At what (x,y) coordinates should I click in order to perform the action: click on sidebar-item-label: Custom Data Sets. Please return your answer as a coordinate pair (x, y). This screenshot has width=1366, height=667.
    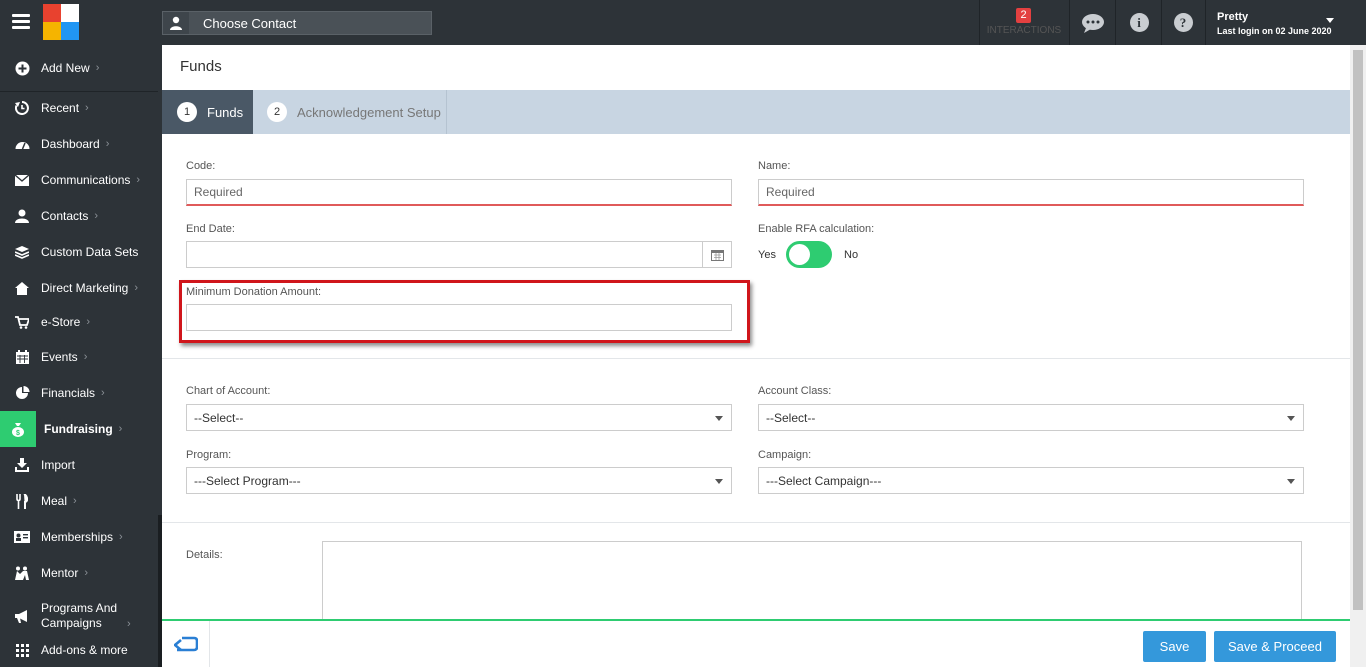
    Looking at the image, I should click on (90, 252).